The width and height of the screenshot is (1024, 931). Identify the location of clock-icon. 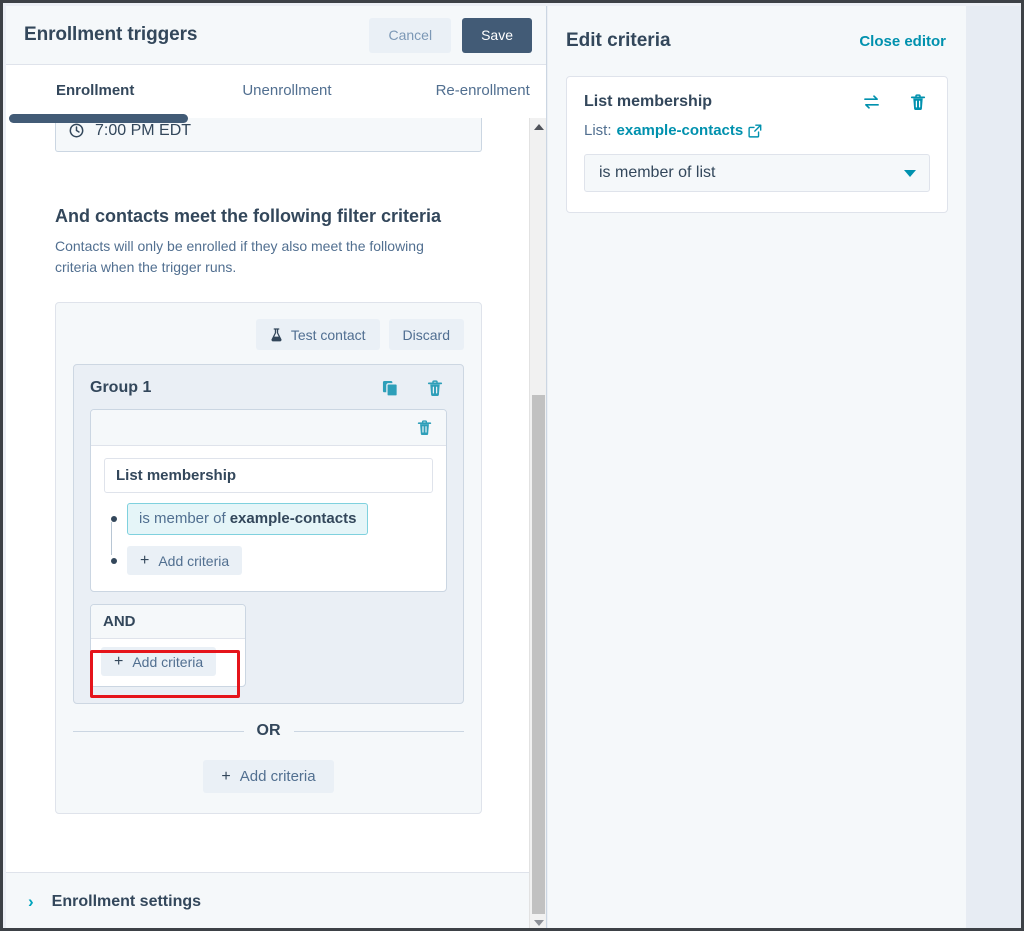
(76, 130).